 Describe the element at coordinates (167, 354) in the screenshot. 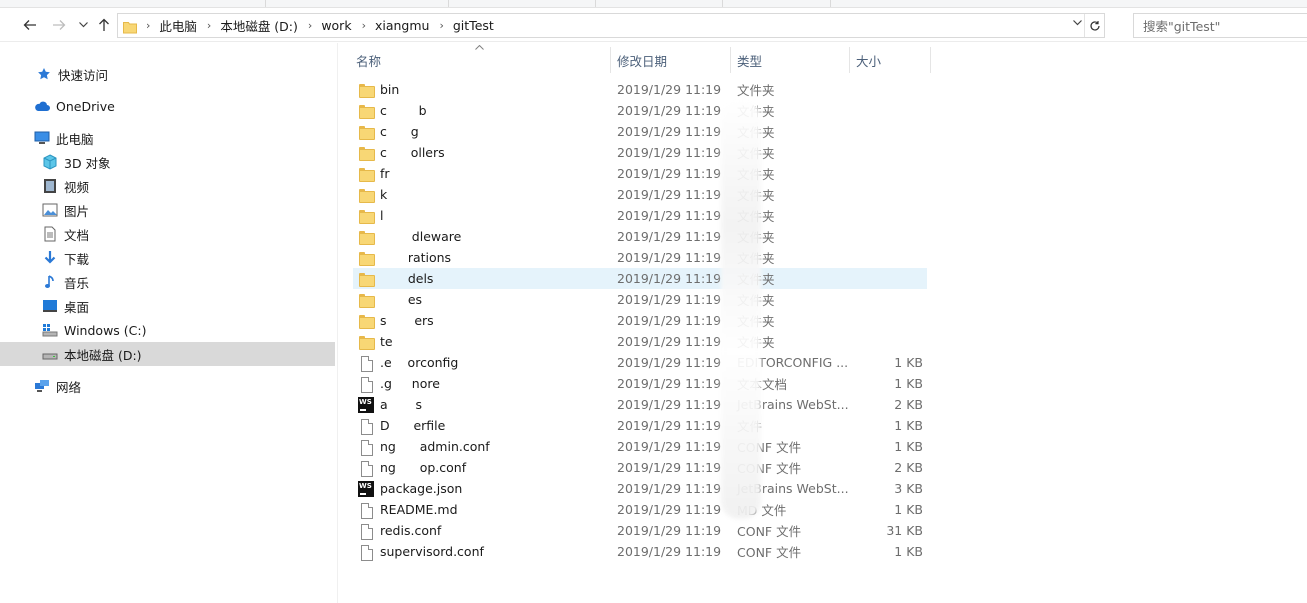

I see `sidebar-item-drive-d: 本地磁盘 (D:)` at that location.